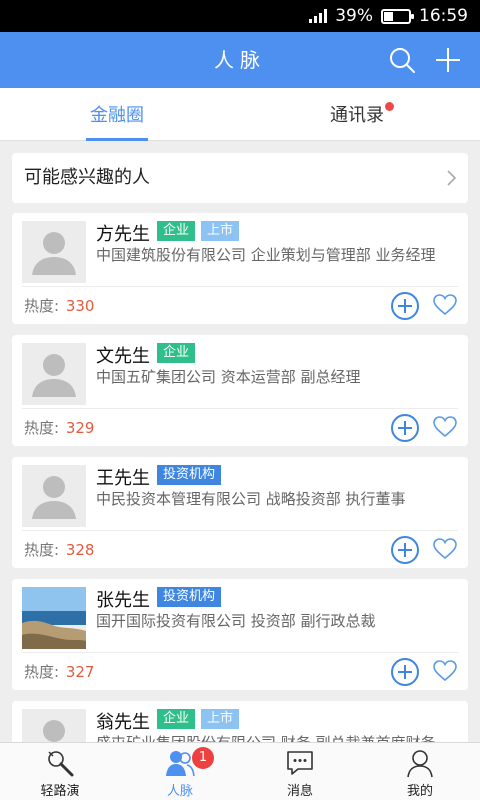 The width and height of the screenshot is (480, 800). I want to click on person-description: 国开国际投资有限公司 投资部 副行政总裁, so click(236, 621).